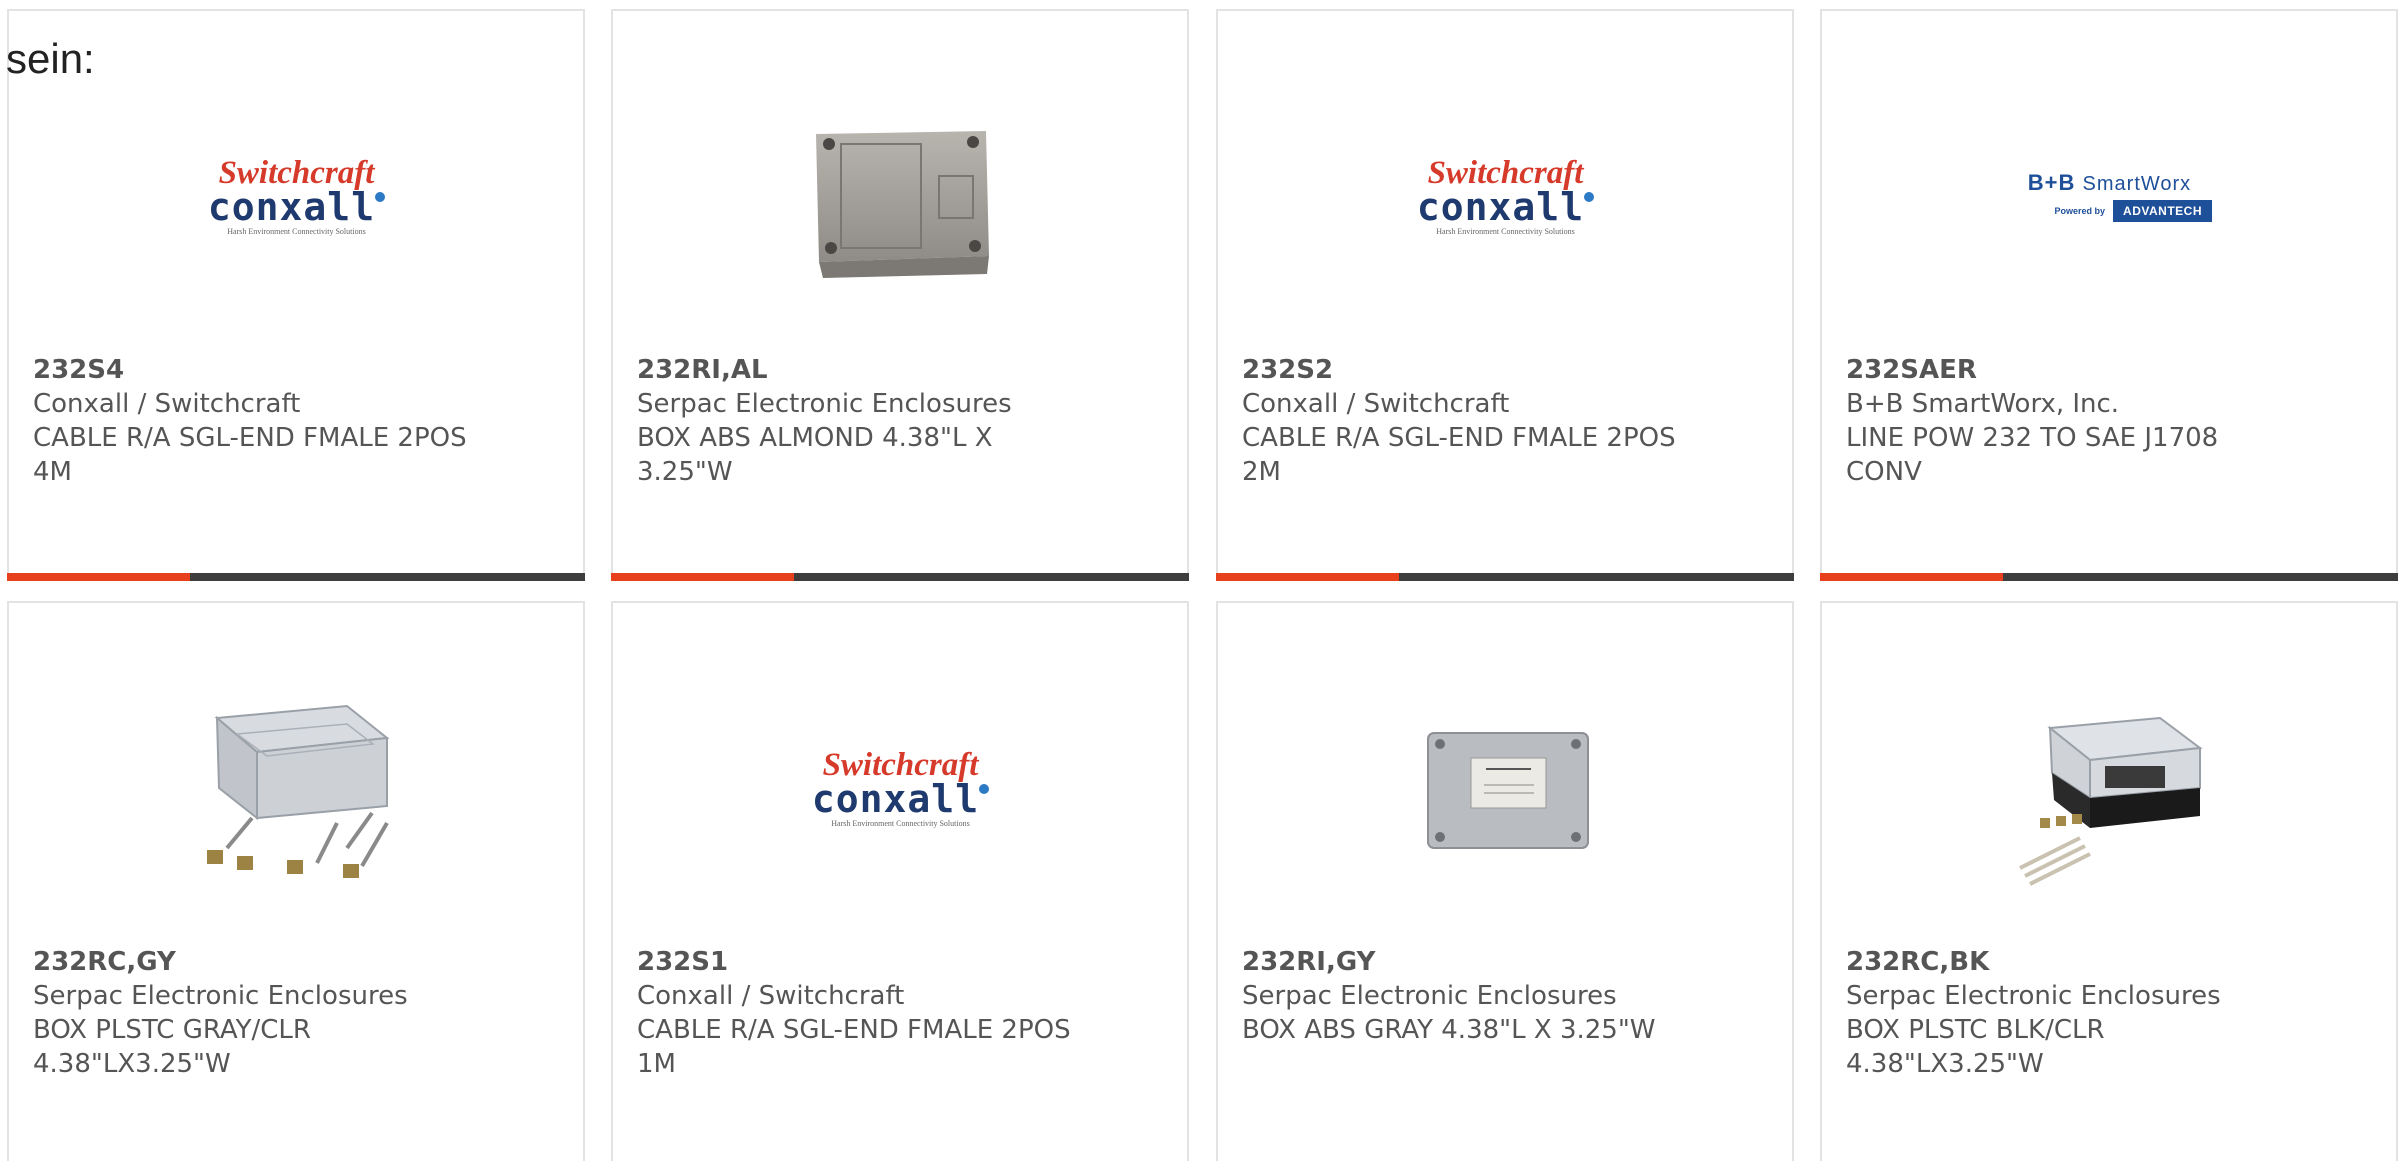 Image resolution: width=2400 pixels, height=1161 pixels. What do you see at coordinates (1261, 472) in the screenshot?
I see `description-line-2: 2M` at bounding box center [1261, 472].